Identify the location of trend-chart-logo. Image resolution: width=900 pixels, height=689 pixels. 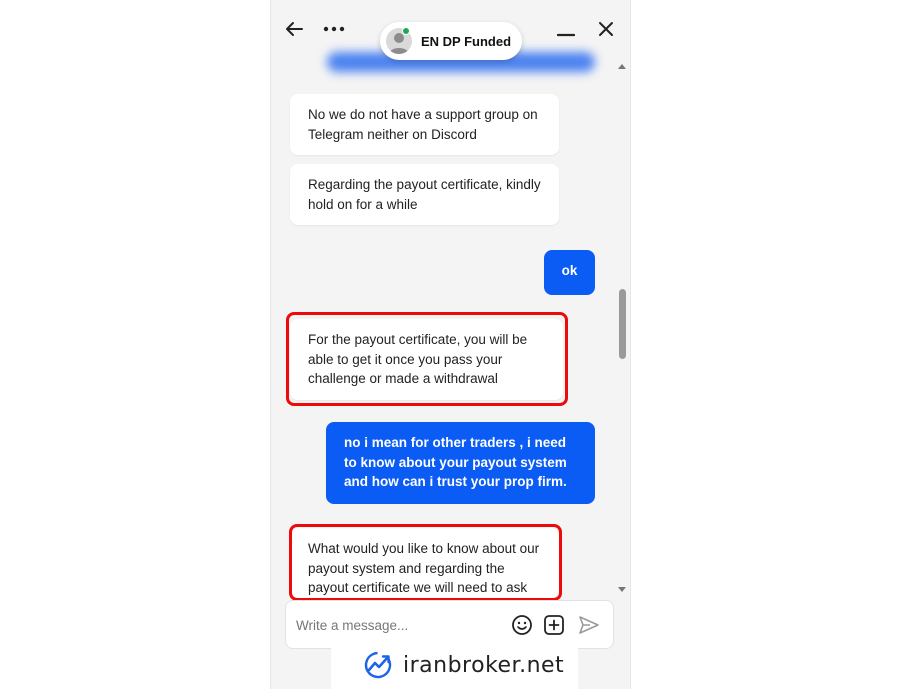
(378, 665).